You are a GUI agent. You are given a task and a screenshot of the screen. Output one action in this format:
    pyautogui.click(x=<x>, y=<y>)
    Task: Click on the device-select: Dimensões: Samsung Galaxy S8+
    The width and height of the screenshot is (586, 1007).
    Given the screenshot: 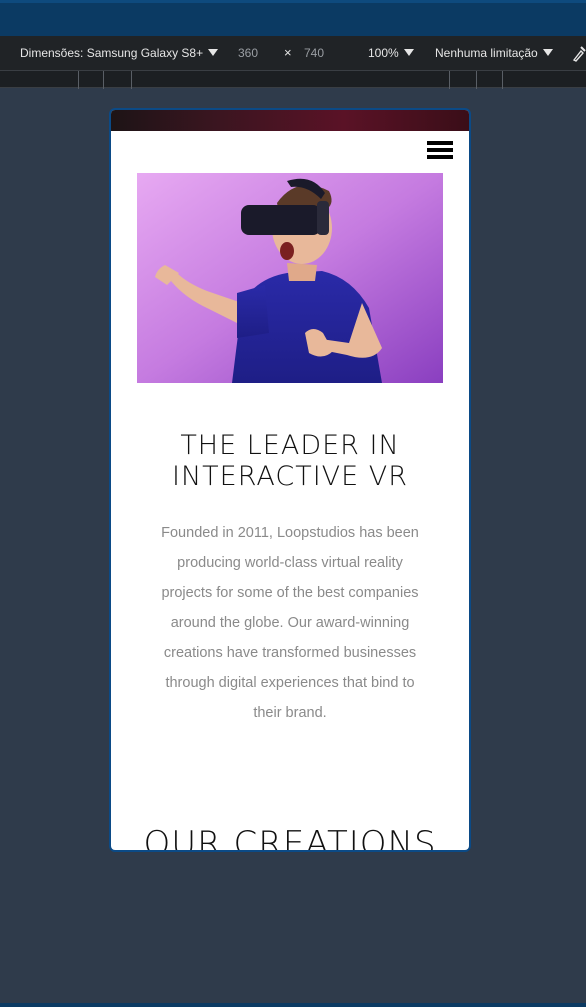 What is the action you would take?
    pyautogui.click(x=119, y=53)
    